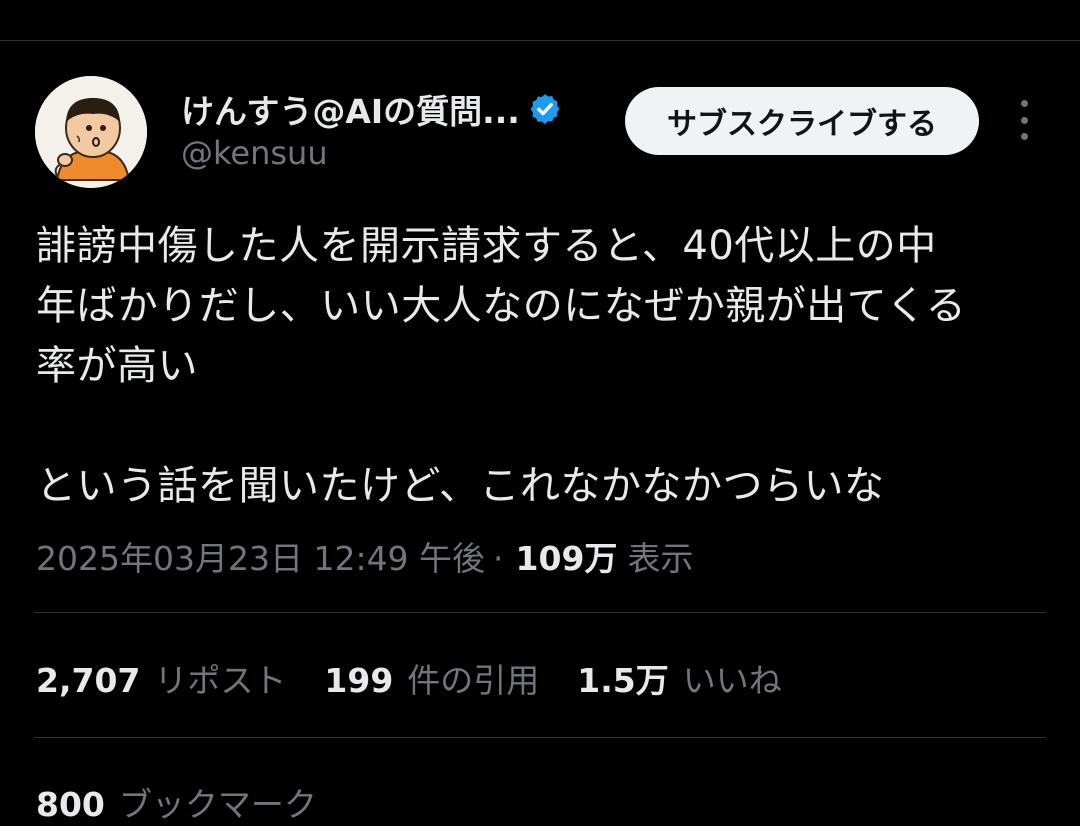 This screenshot has height=826, width=1080. I want to click on reposts-stat: 2,707 リポスト, so click(161, 678).